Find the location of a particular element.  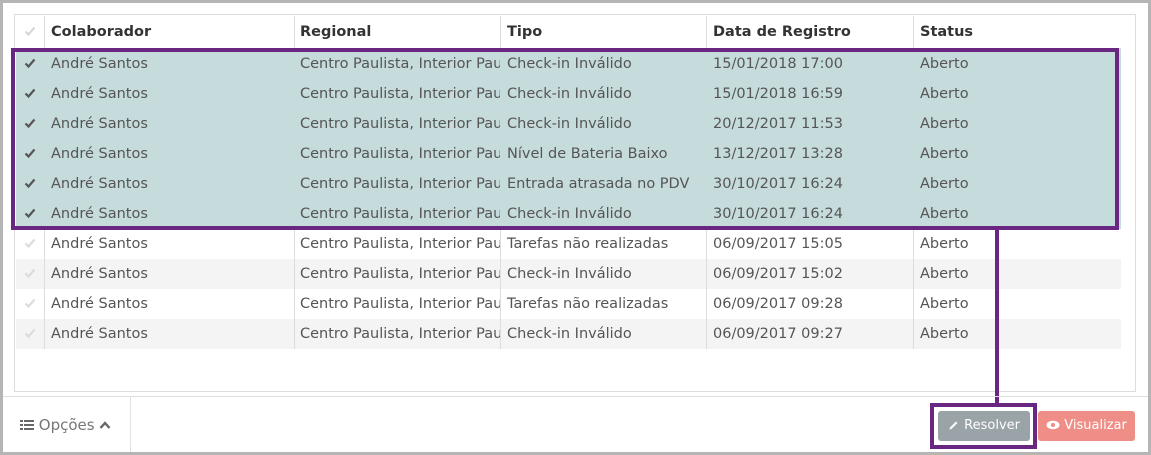

cell-data-registro: 30/10/2017 16:24 is located at coordinates (810, 184).